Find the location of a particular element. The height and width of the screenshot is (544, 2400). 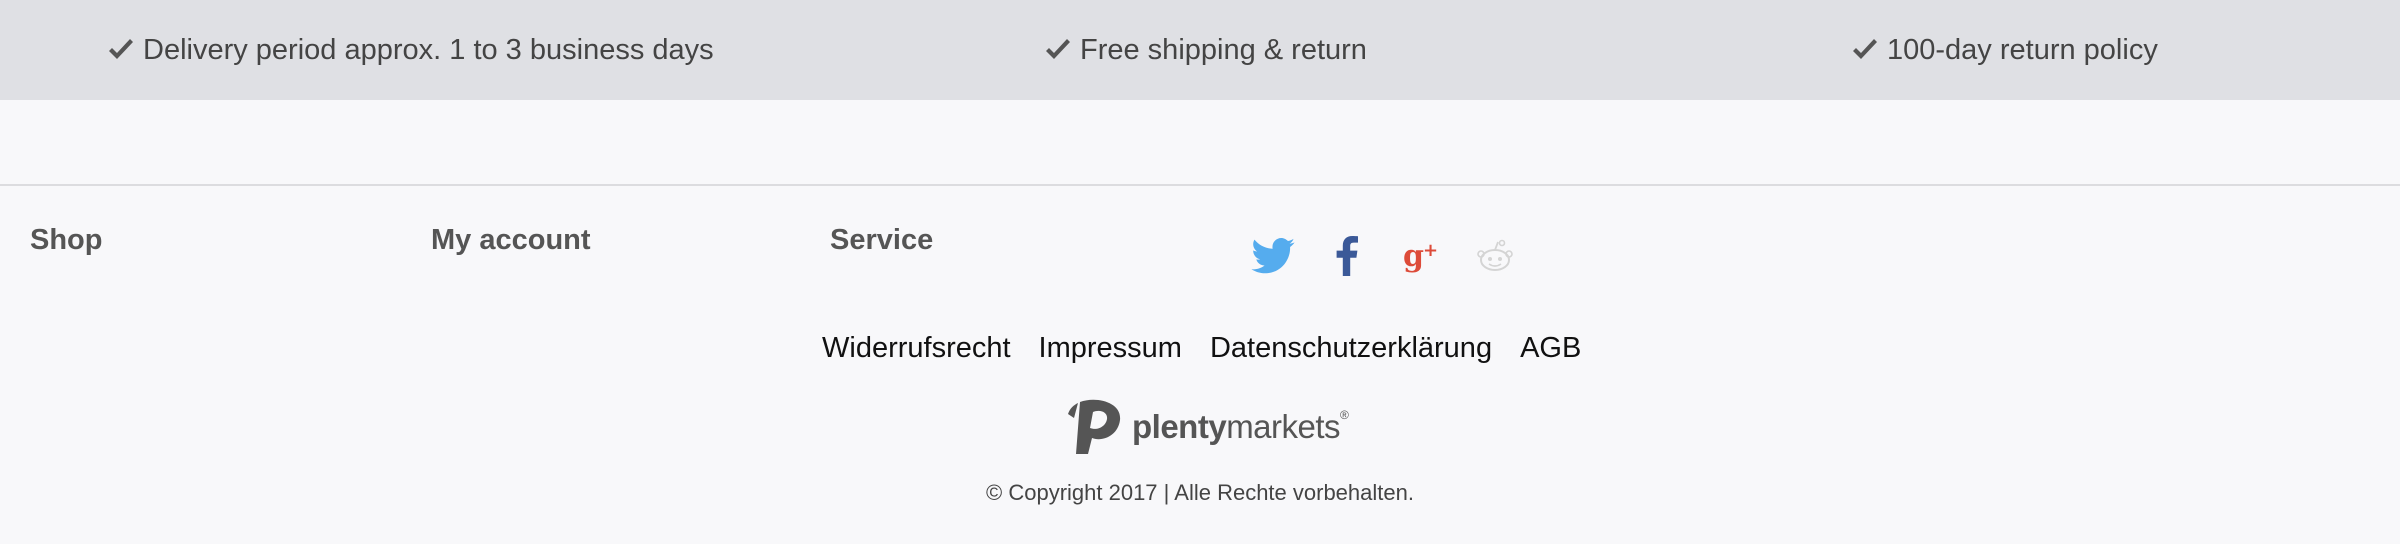

brand-text: plentymarkets® is located at coordinates (1240, 427).